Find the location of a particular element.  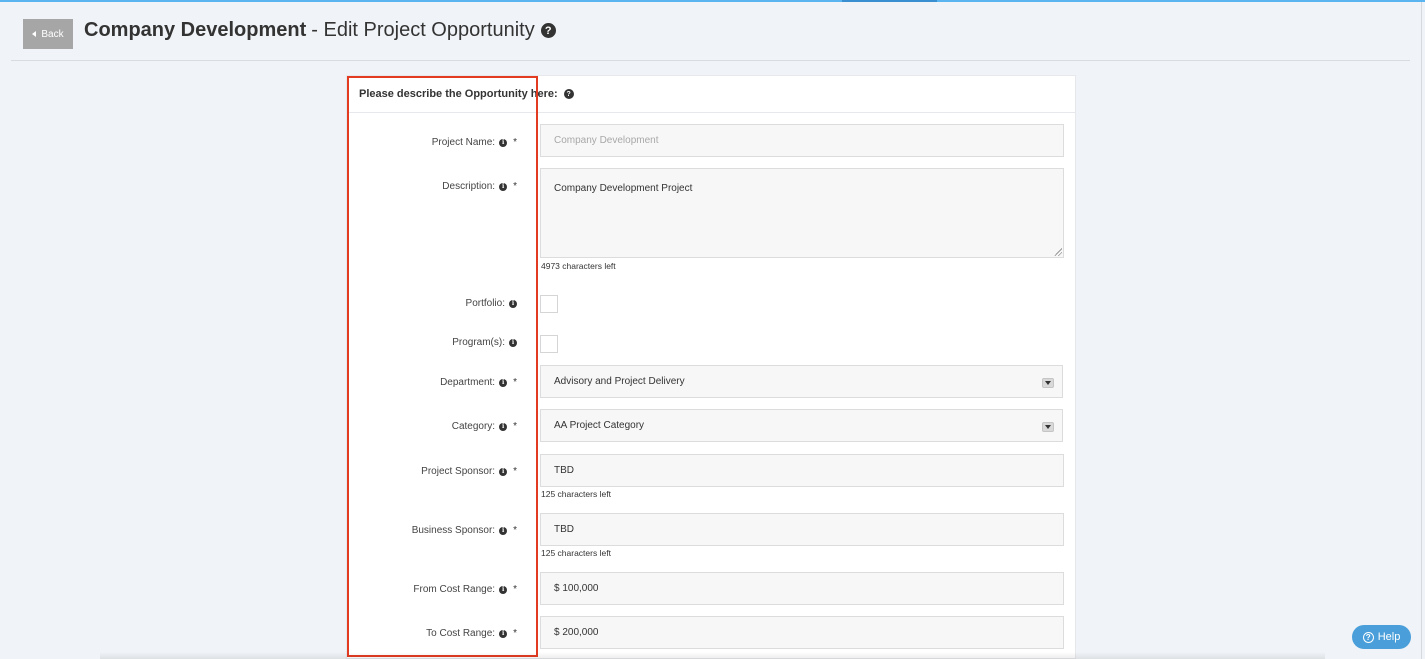

back-button: Back is located at coordinates (48, 34).